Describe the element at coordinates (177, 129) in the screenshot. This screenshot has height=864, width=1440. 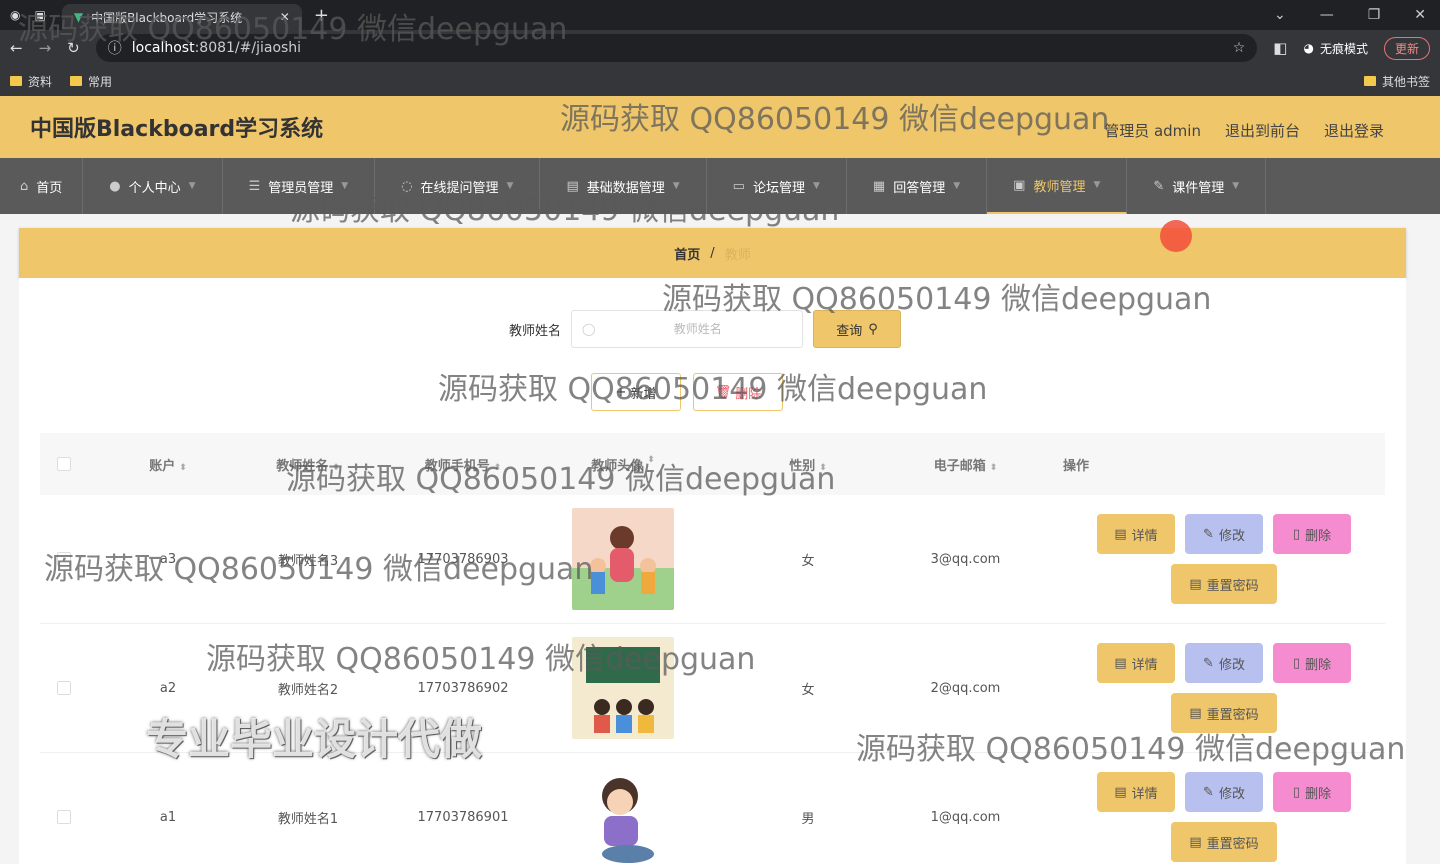
I see `app-title: 中国版Blackboard学习系统` at that location.